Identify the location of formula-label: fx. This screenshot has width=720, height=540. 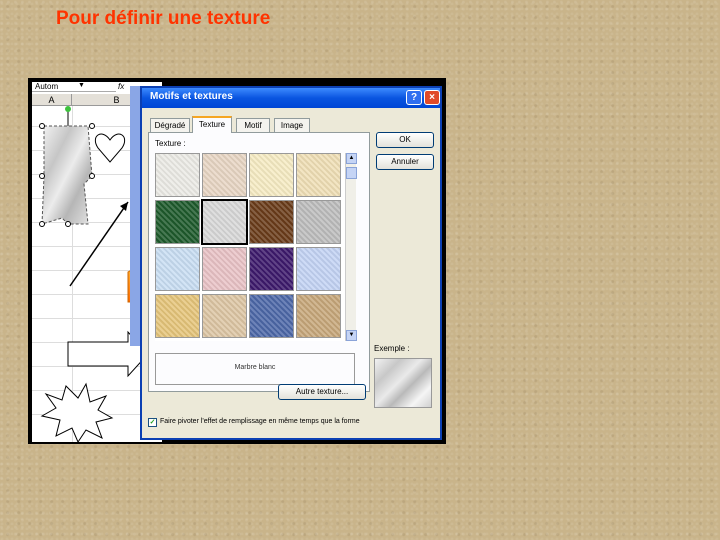
(121, 86).